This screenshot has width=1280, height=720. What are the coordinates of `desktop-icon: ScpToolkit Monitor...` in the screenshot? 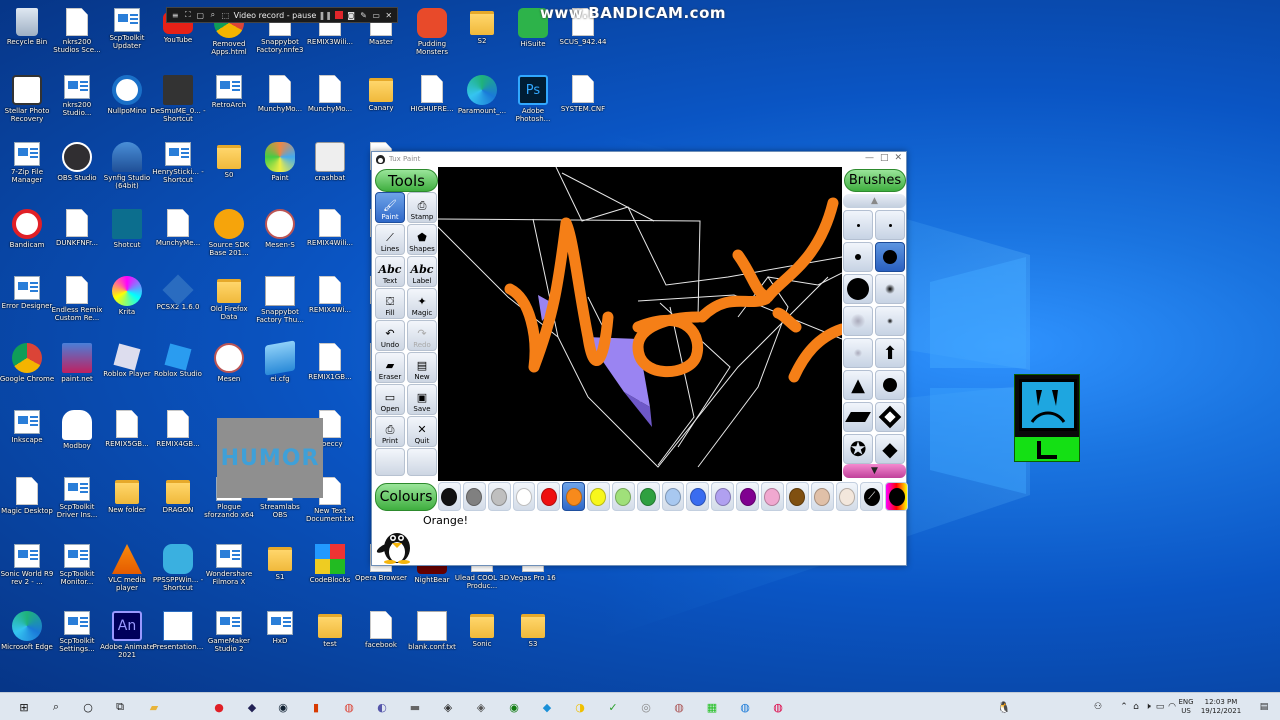 It's located at (77, 575).